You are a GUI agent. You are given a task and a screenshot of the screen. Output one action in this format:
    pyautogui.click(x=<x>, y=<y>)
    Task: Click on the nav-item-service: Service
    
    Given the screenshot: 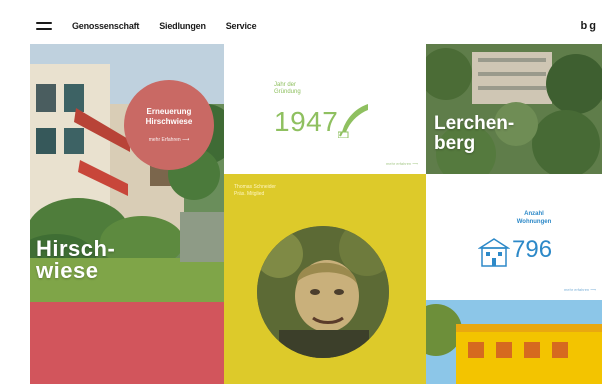 What is the action you would take?
    pyautogui.click(x=241, y=26)
    